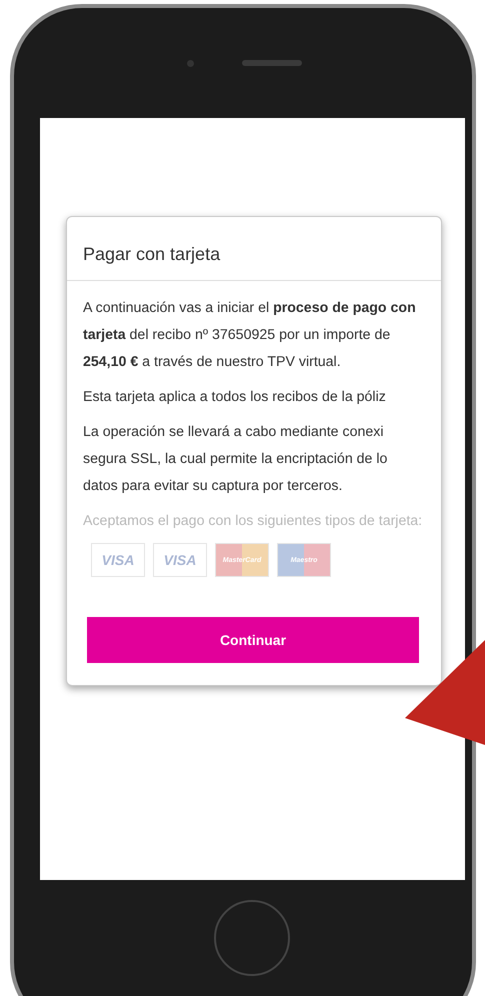 The width and height of the screenshot is (485, 996). I want to click on speaker-icon, so click(272, 63).